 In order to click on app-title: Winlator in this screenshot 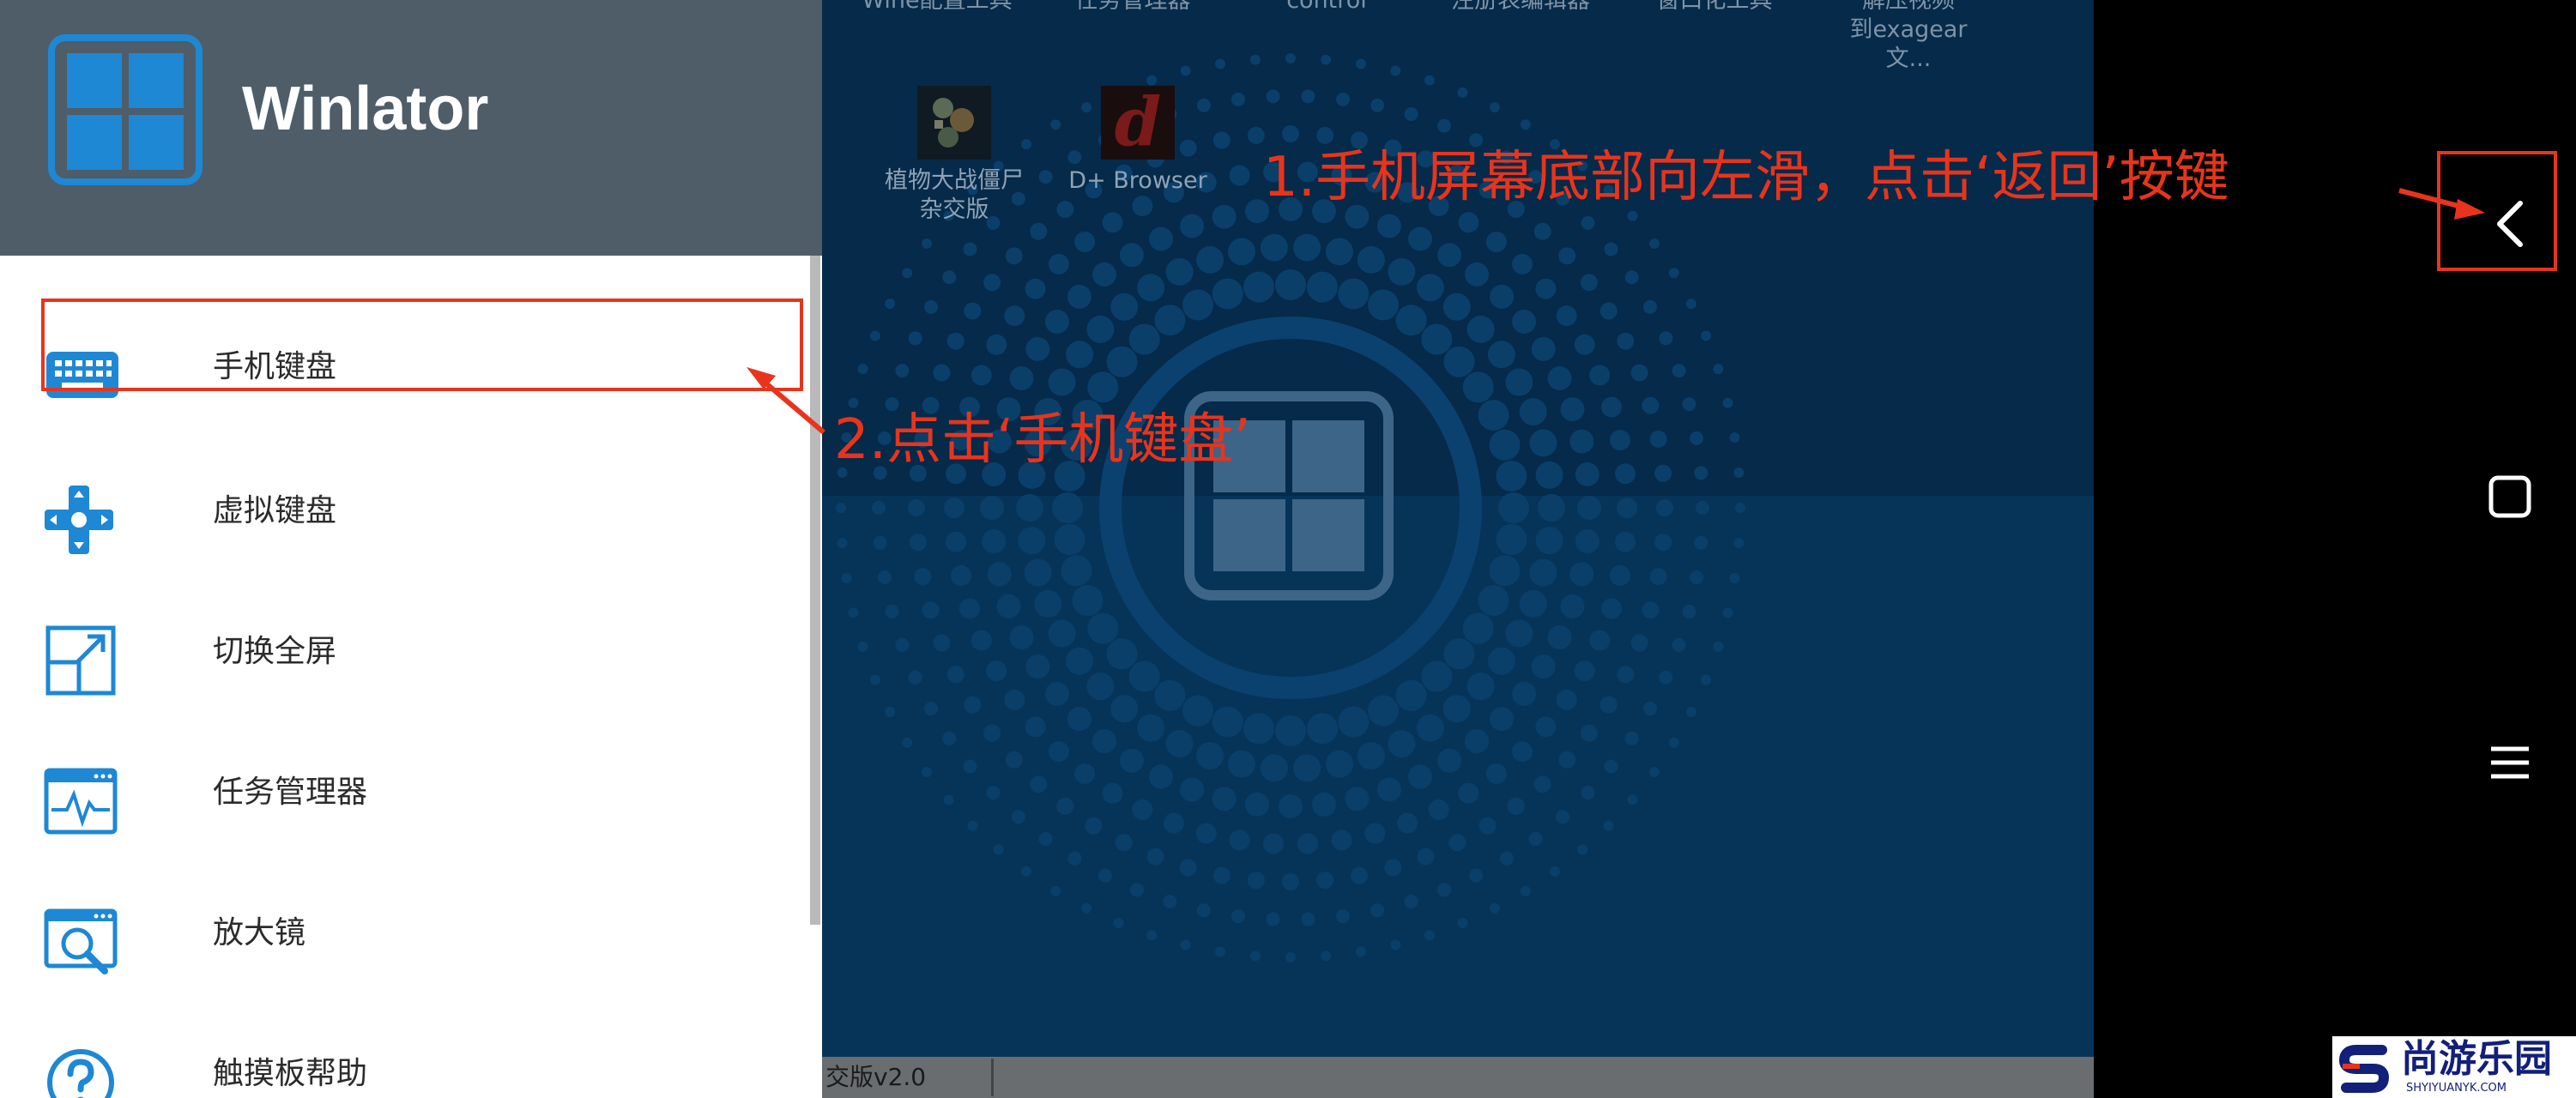, I will do `click(365, 109)`.